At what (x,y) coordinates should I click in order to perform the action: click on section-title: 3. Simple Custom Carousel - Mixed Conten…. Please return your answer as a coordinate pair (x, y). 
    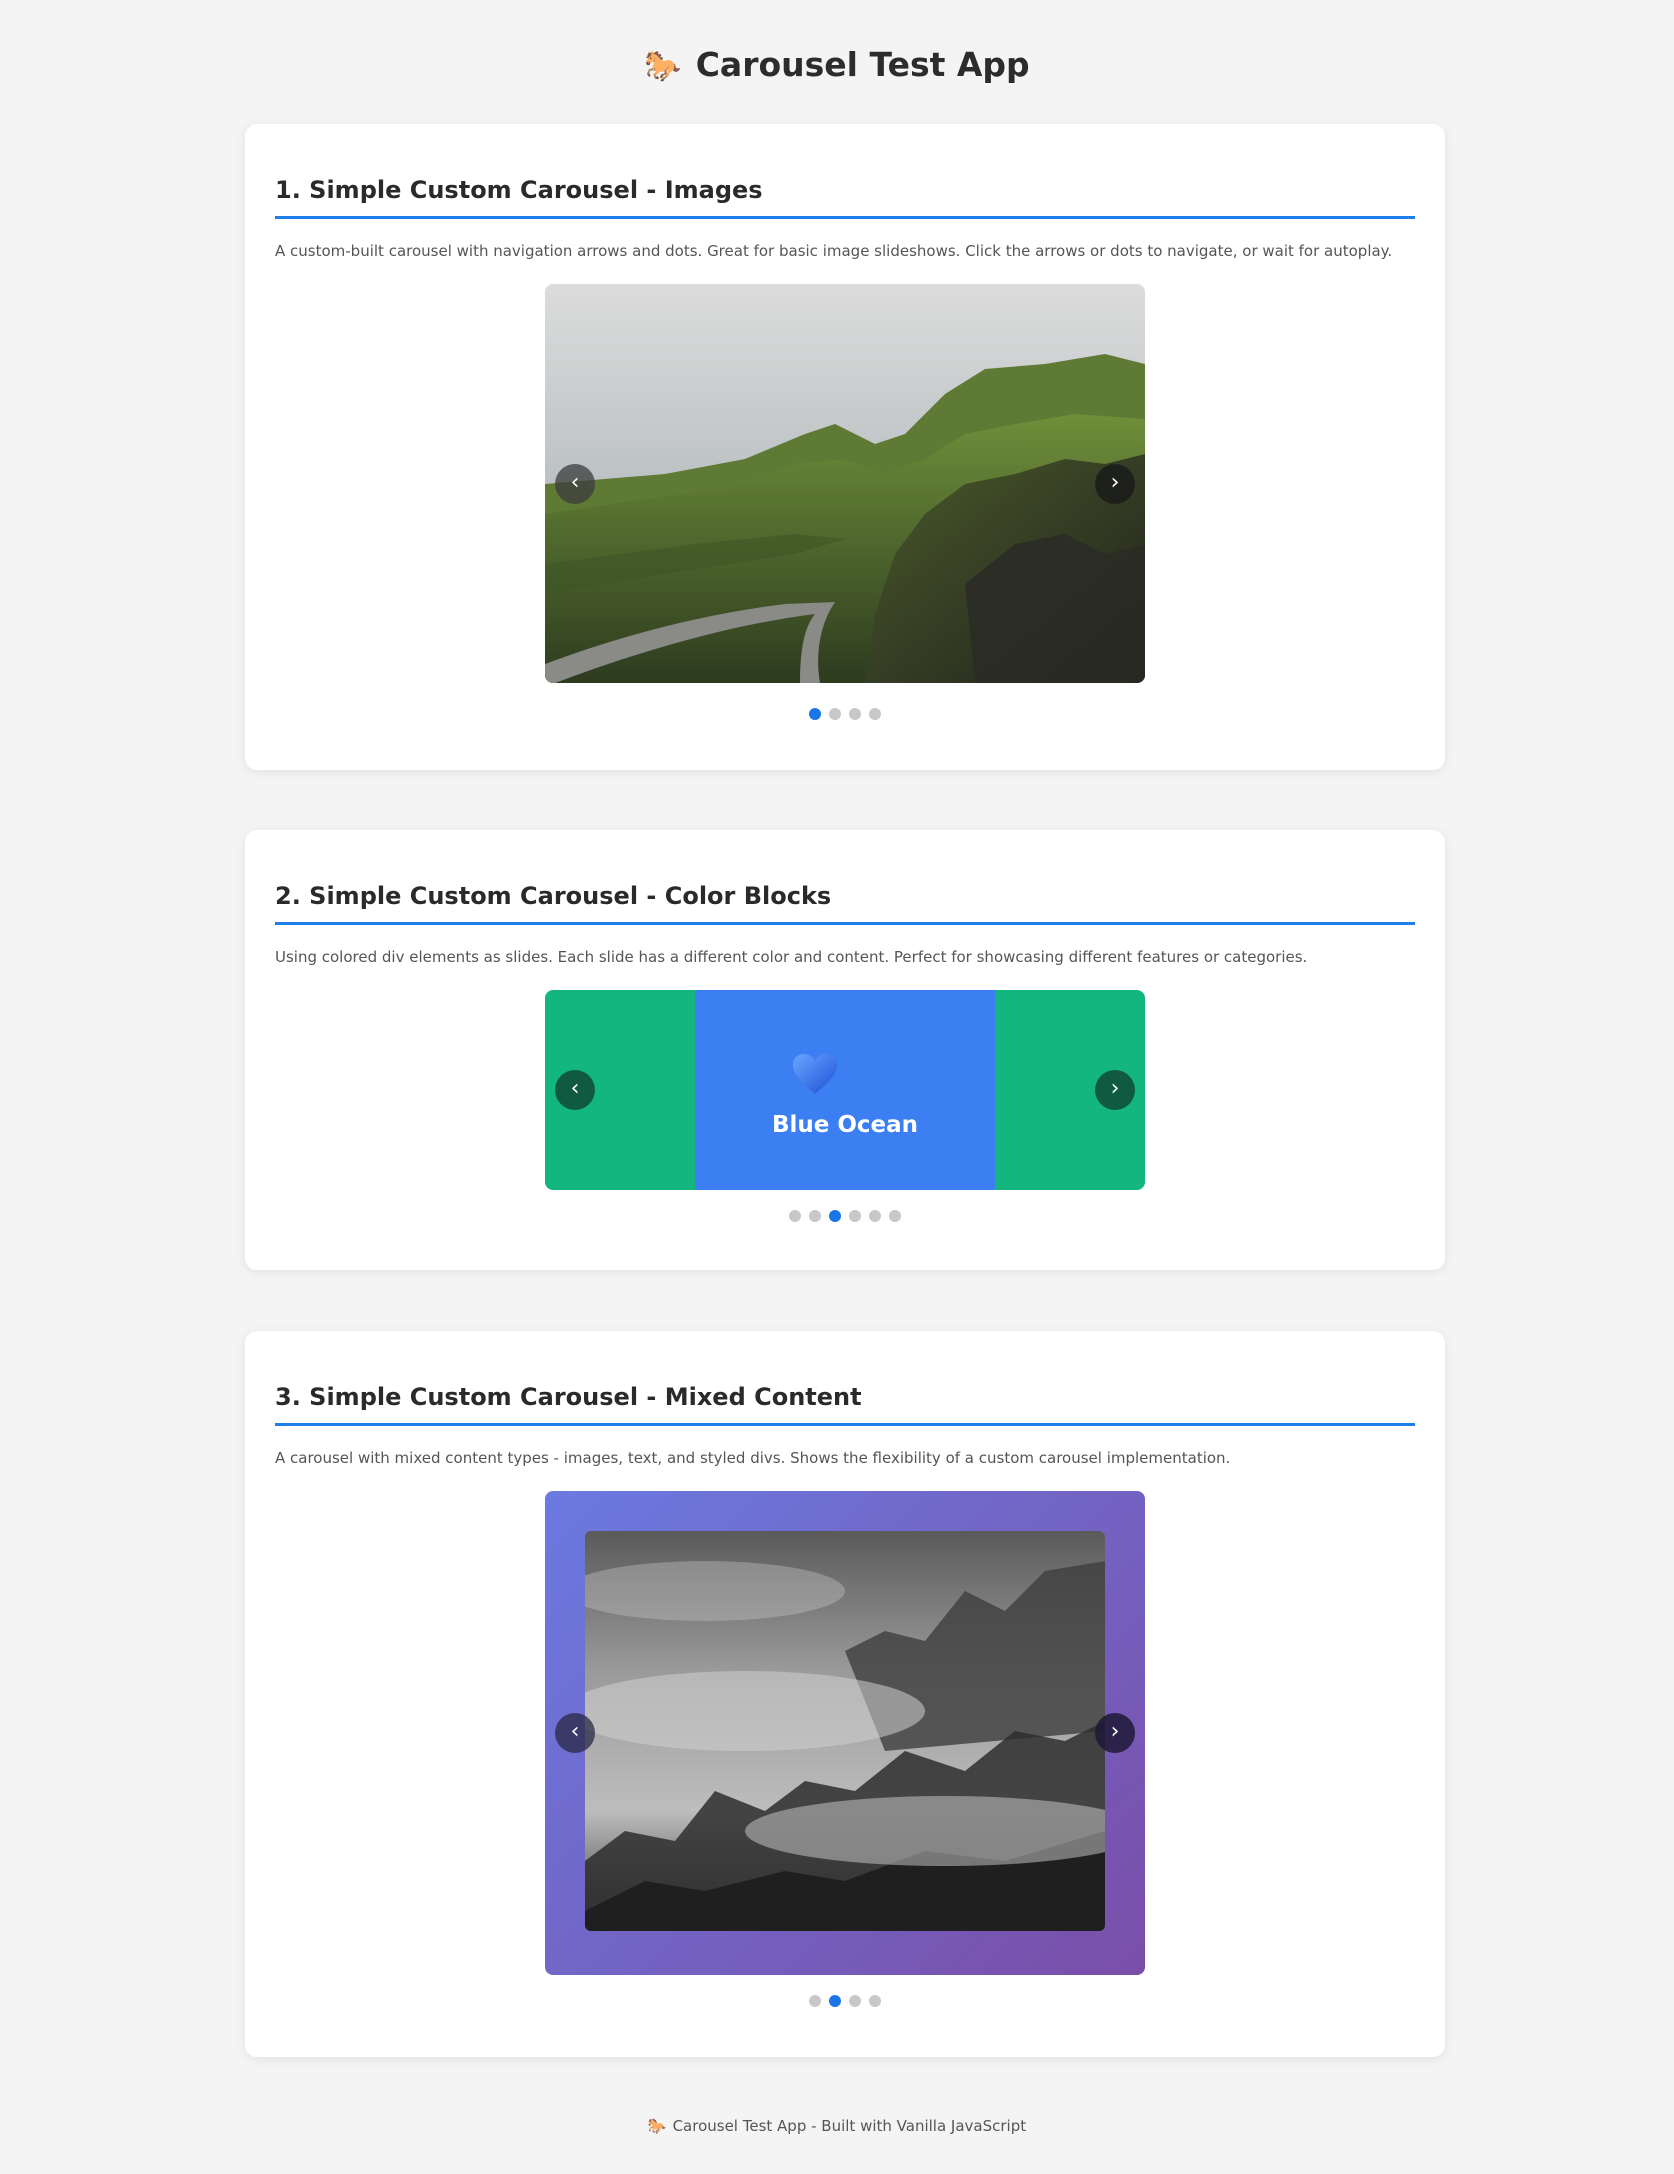
    Looking at the image, I should click on (845, 1404).